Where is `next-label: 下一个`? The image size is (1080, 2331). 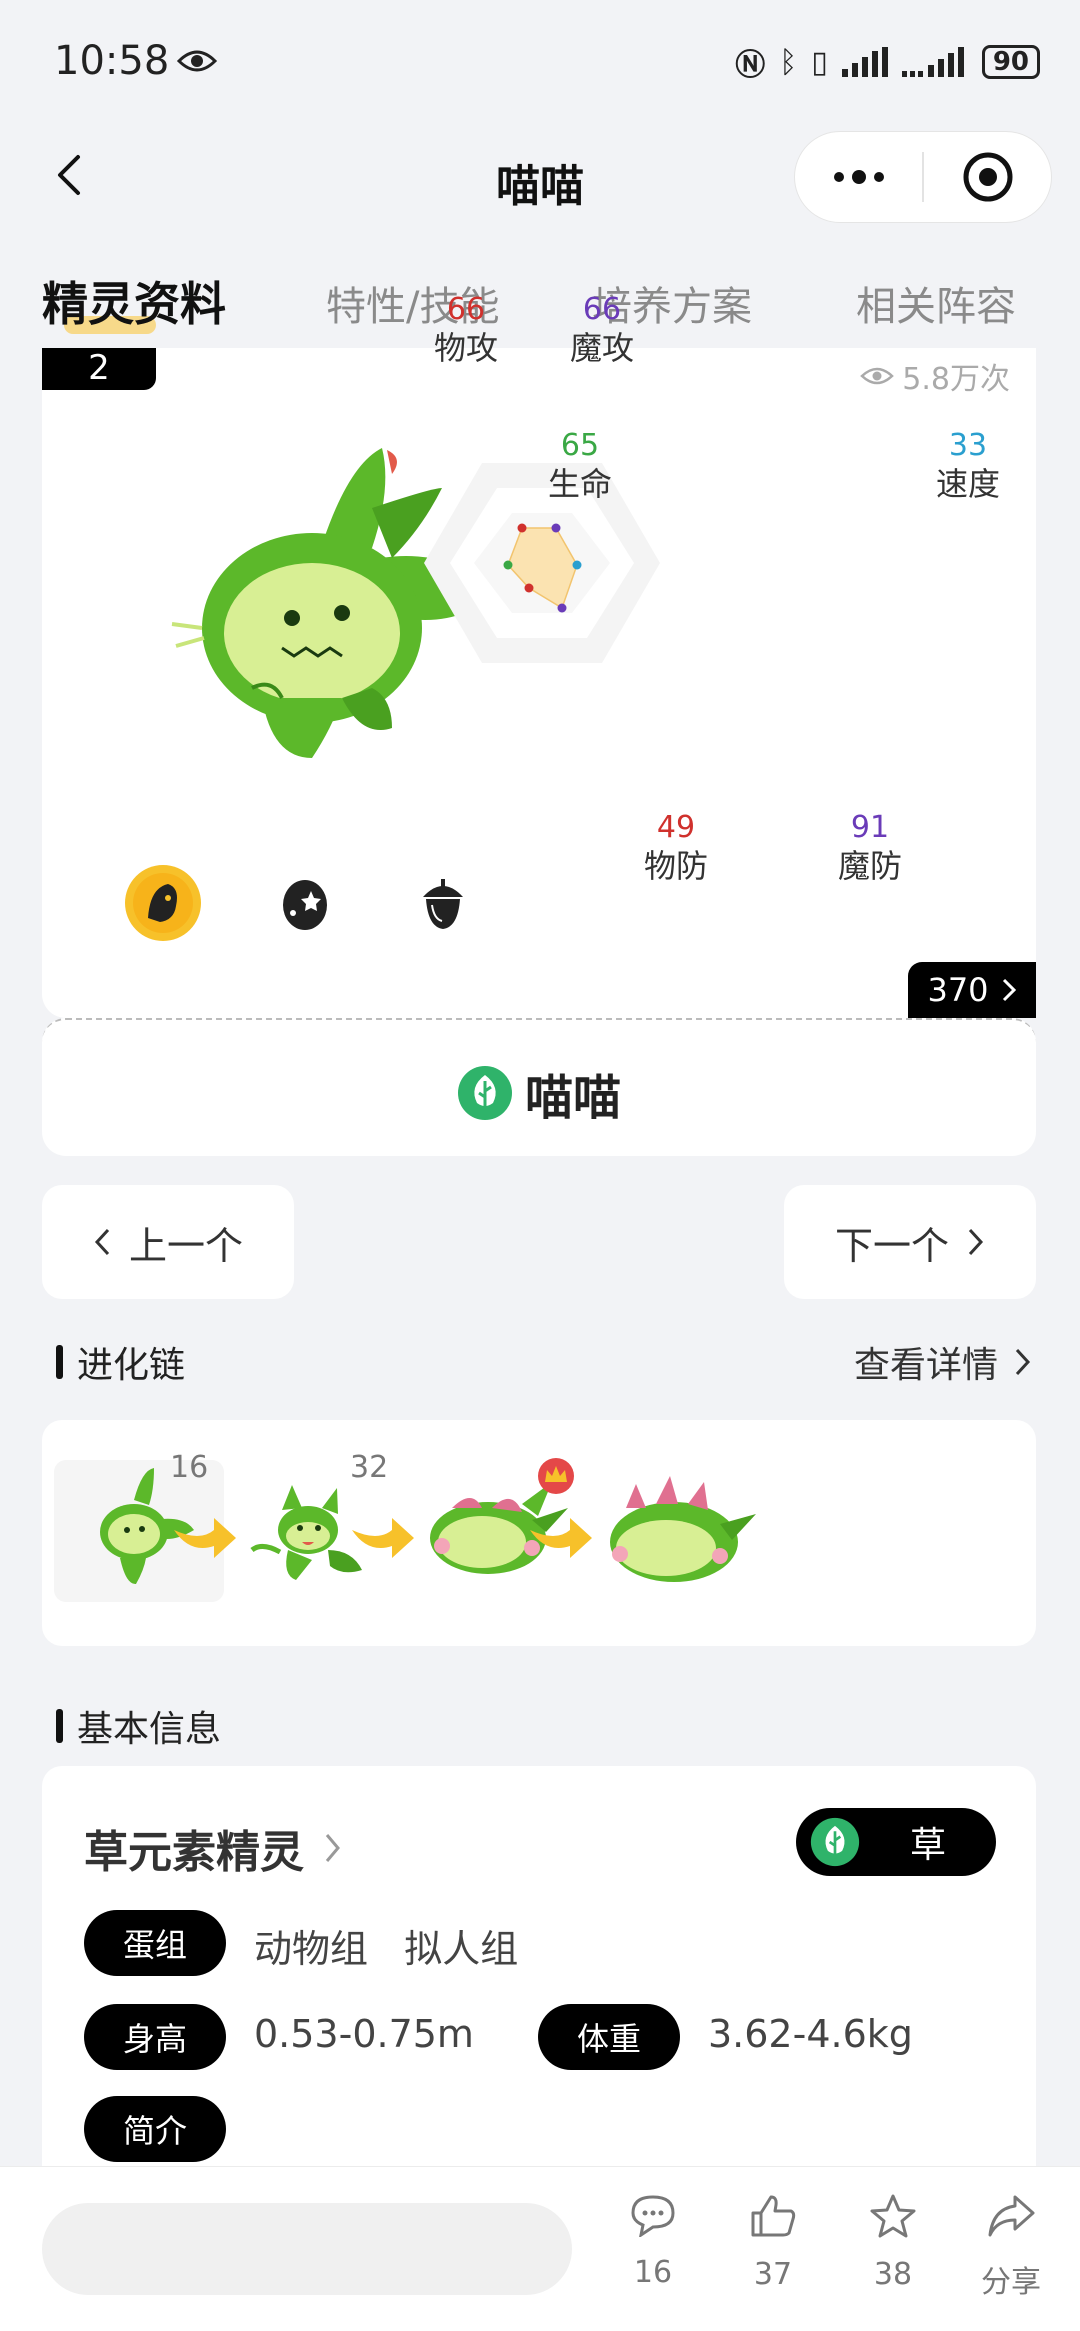
next-label: 下一个 is located at coordinates (891, 1245).